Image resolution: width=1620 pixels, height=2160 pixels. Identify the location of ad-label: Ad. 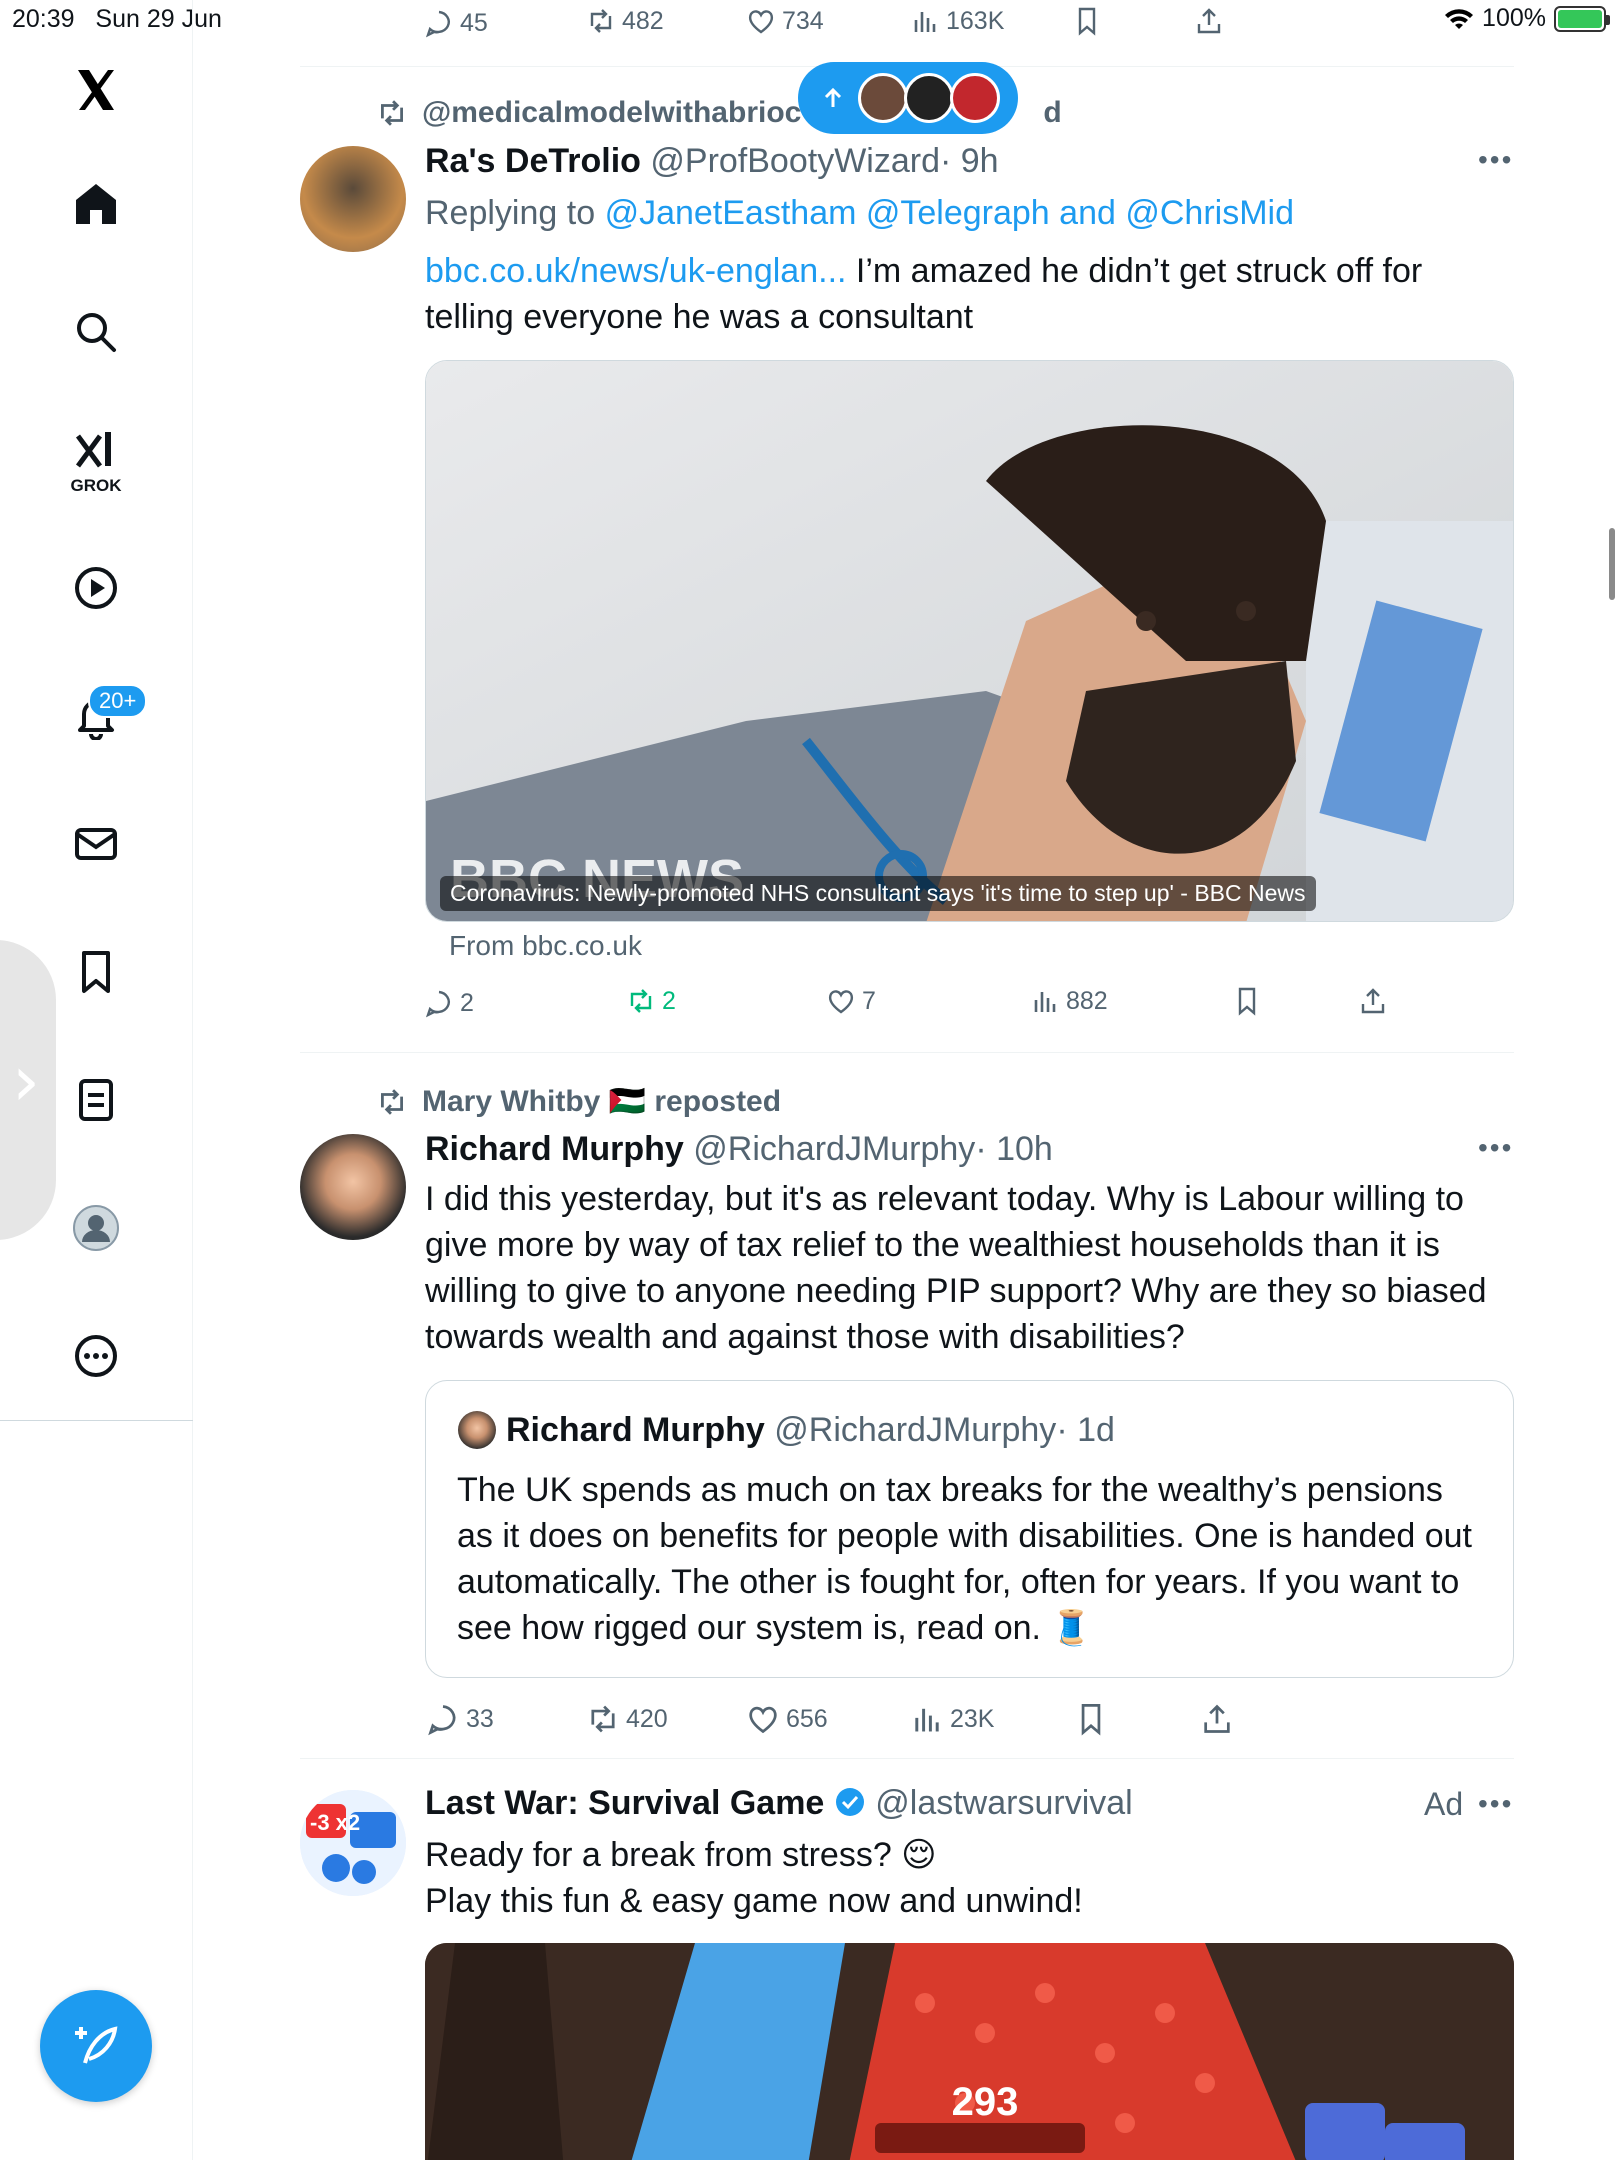
(1444, 1804).